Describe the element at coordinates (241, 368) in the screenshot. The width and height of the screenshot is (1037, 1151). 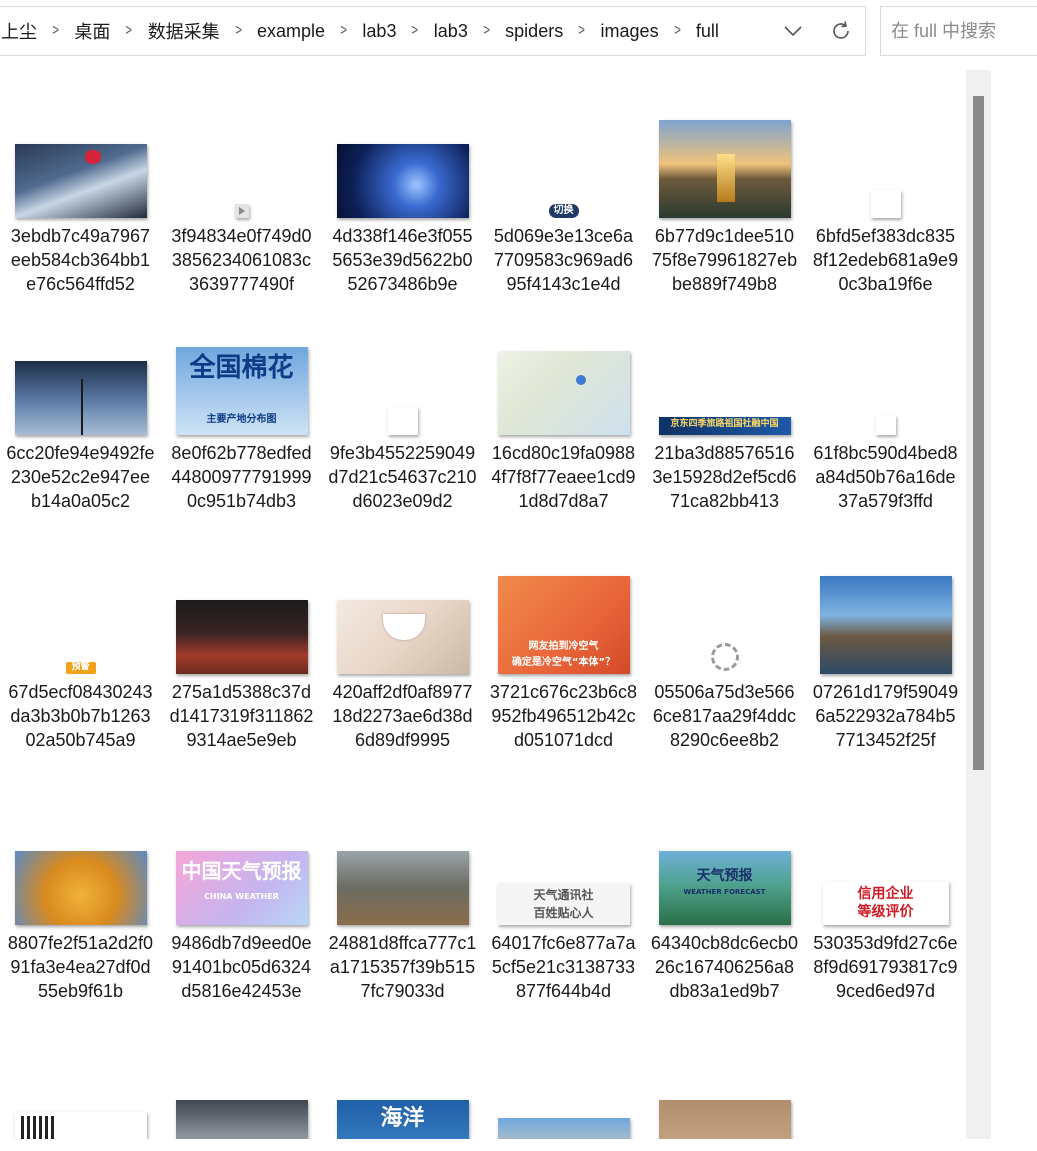
I see `thumbnail-caption: 全国棉花` at that location.